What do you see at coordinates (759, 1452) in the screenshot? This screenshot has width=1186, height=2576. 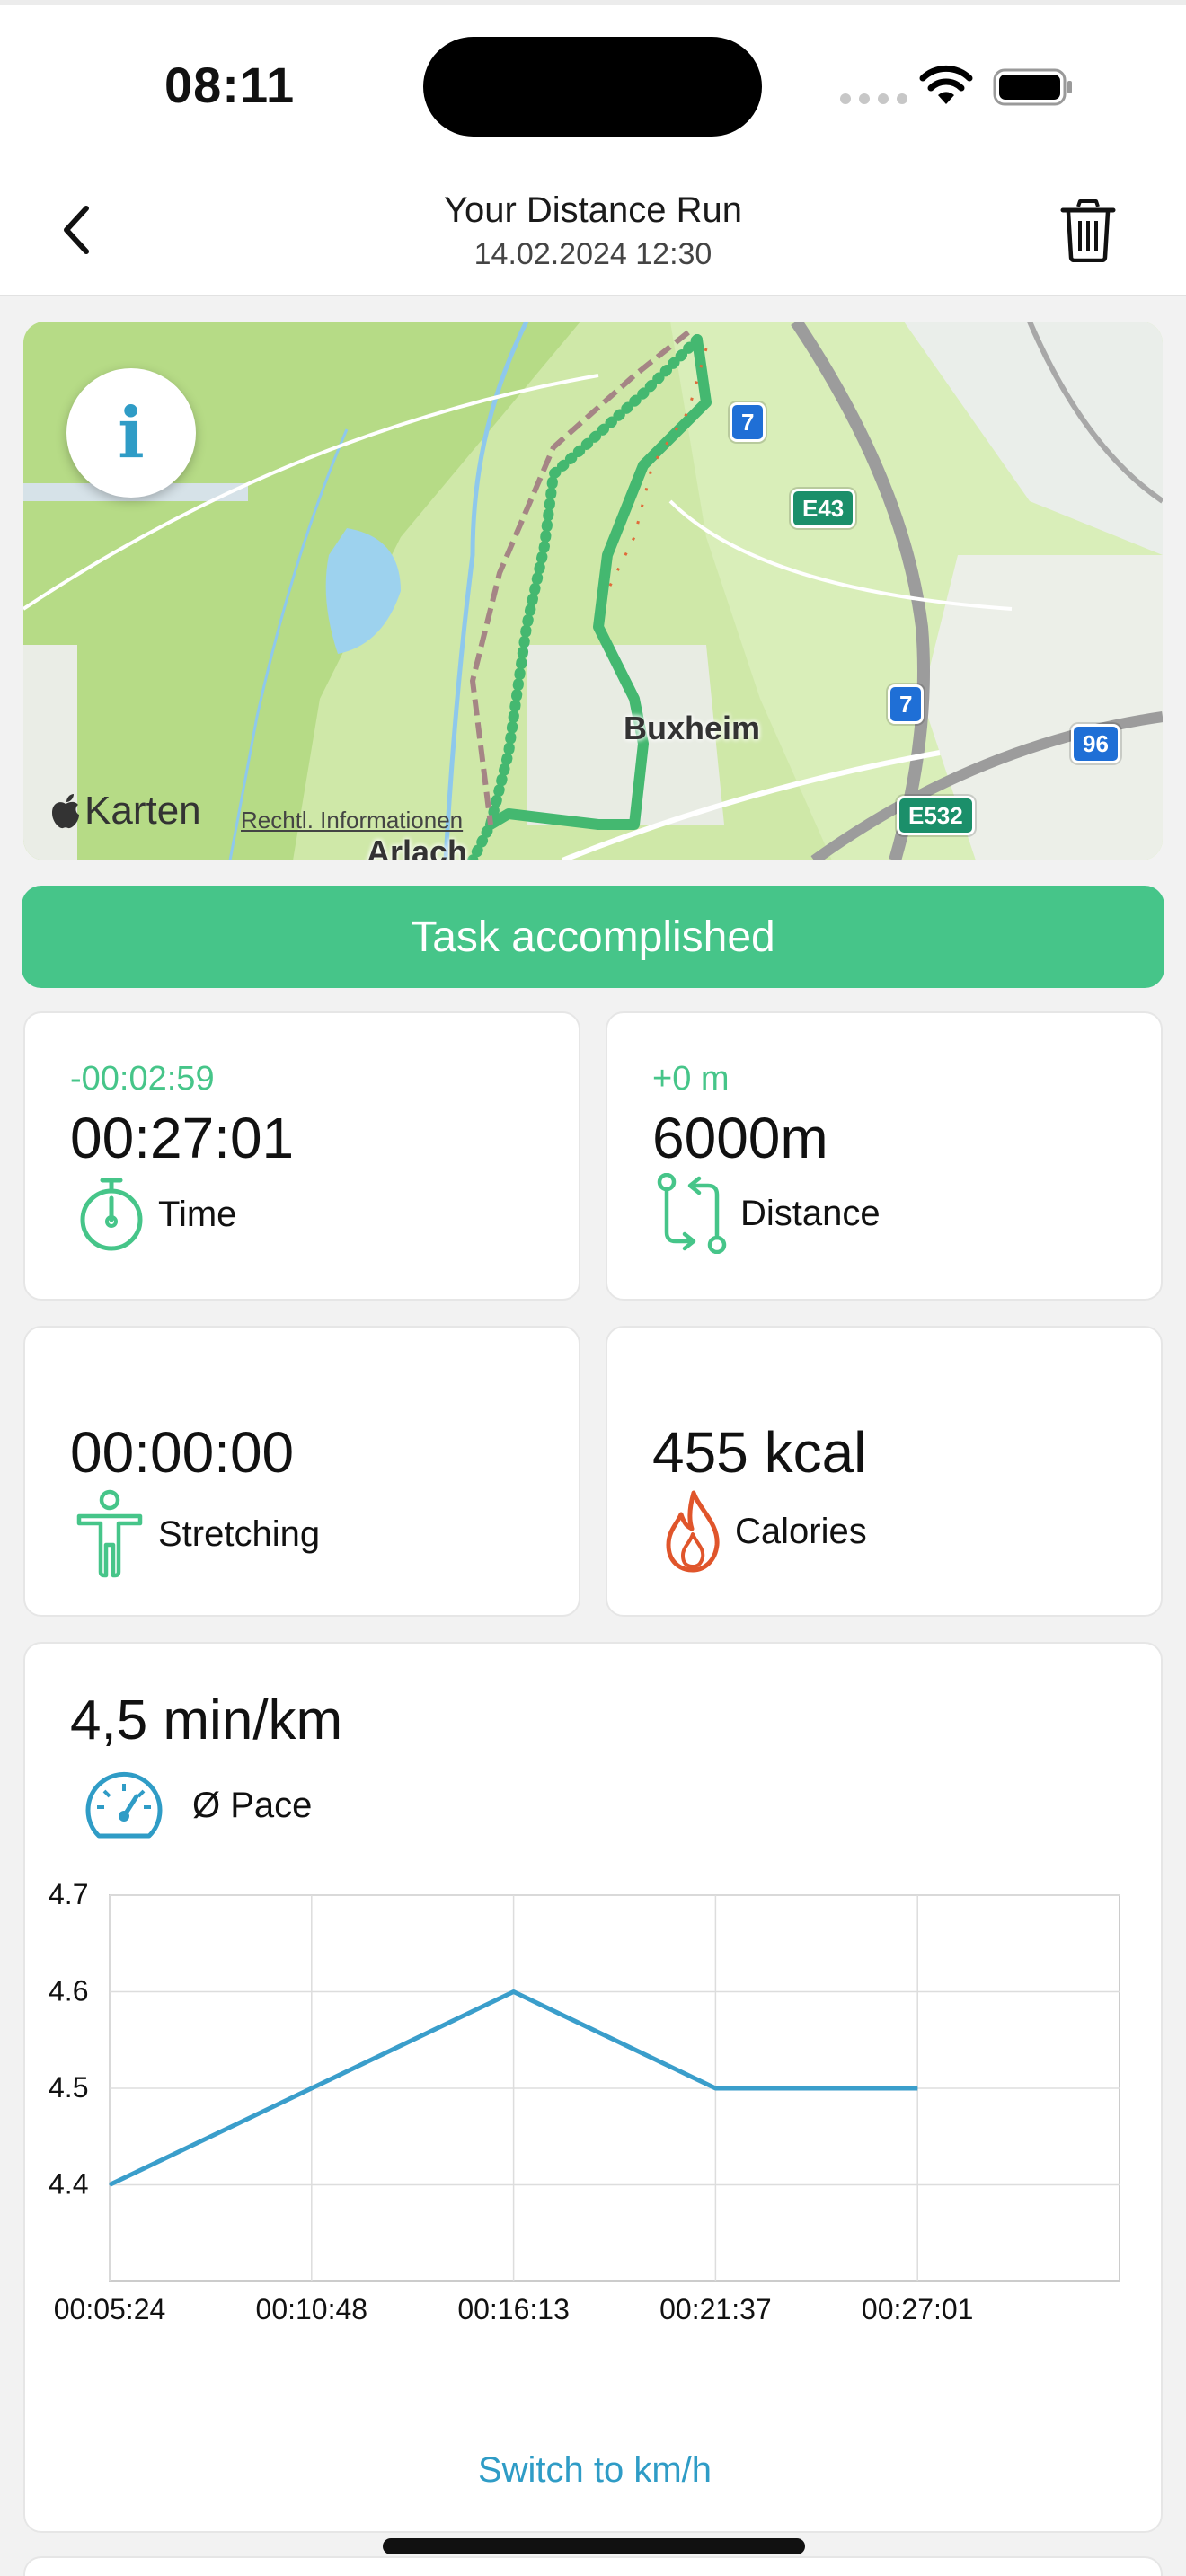 I see `calories-value: 455 kcal` at bounding box center [759, 1452].